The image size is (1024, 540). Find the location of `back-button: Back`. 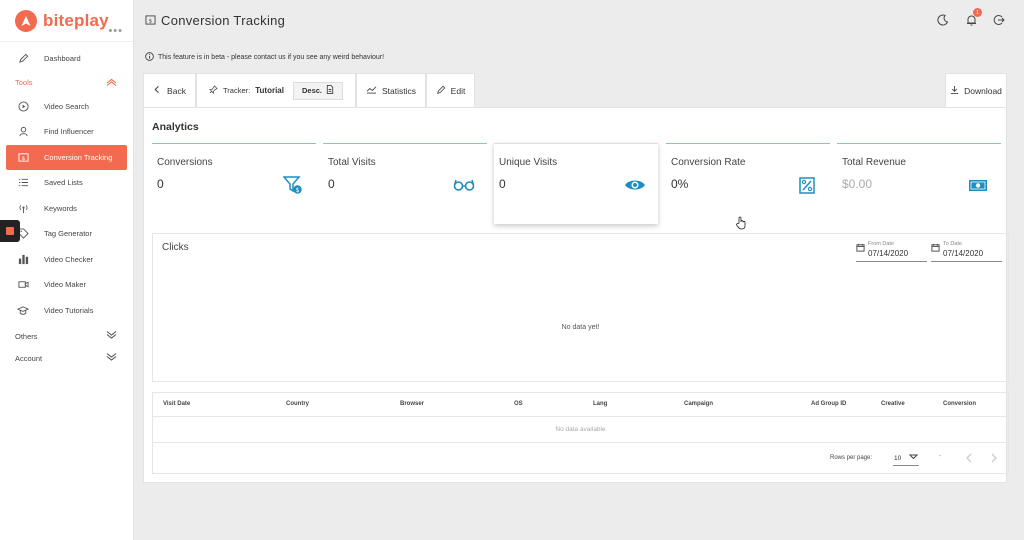

back-button: Back is located at coordinates (169, 90).